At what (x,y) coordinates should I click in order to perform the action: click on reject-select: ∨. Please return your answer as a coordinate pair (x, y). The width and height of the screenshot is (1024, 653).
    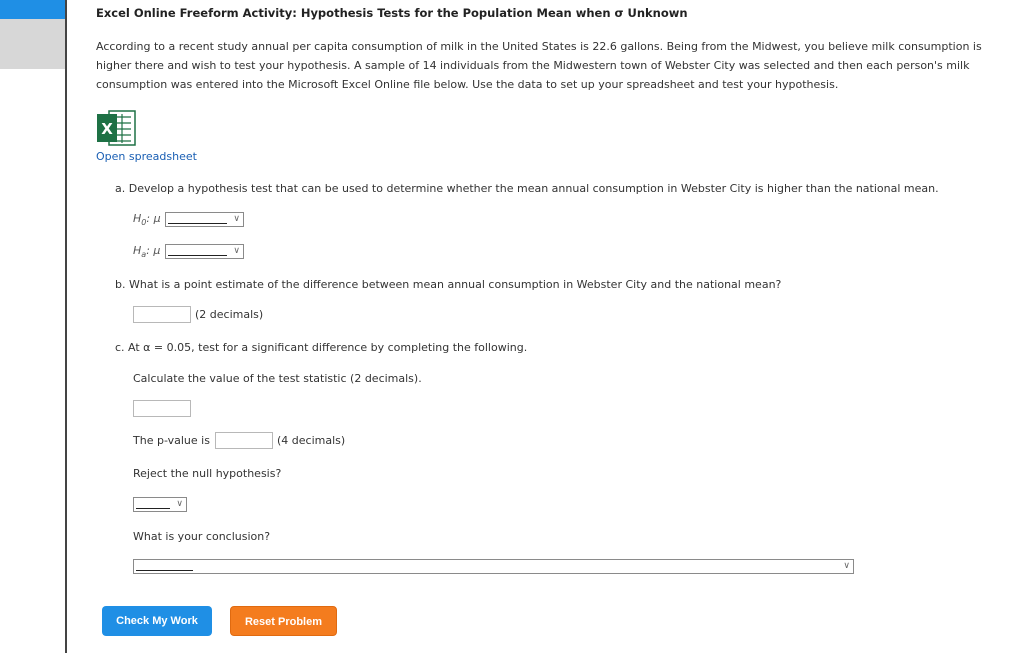
    Looking at the image, I should click on (160, 504).